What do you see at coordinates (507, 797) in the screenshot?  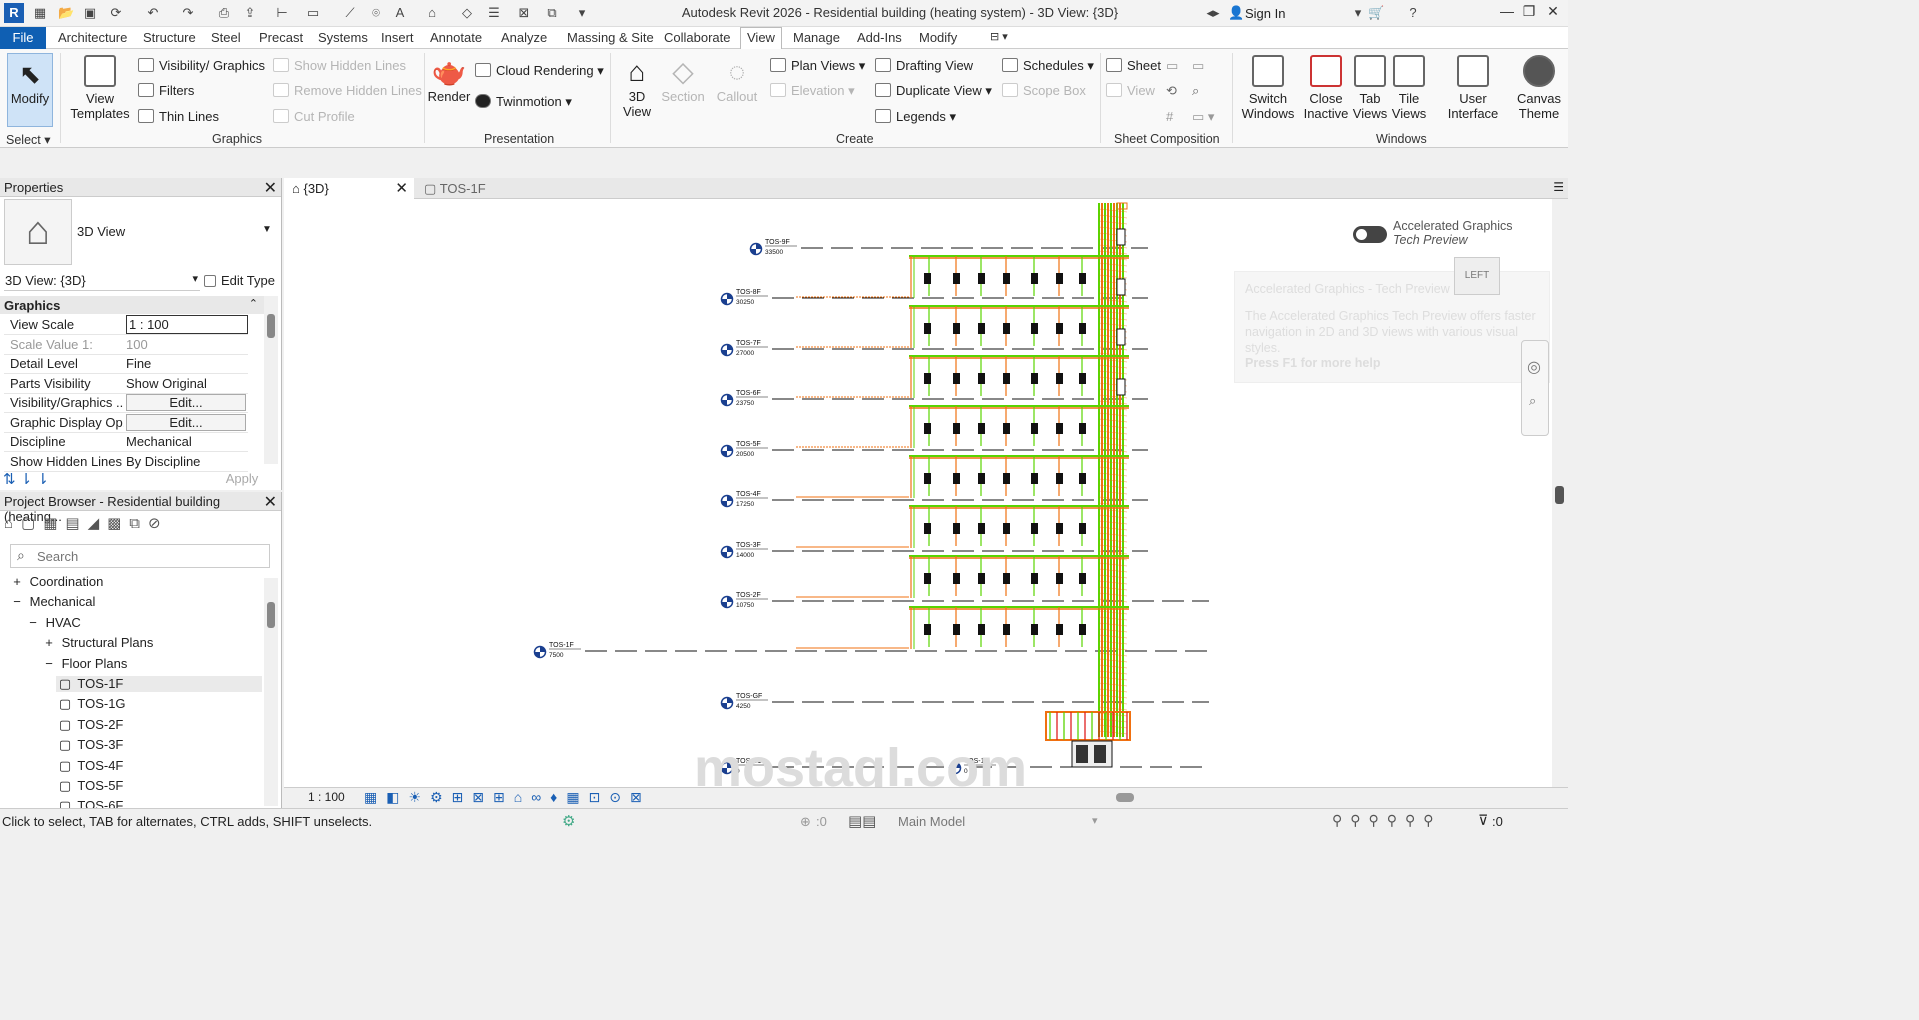 I see `view-controls-icons: ▦◧☀⚙⊞⊠⊞⌂∞♦▦⊡⊙⊠` at bounding box center [507, 797].